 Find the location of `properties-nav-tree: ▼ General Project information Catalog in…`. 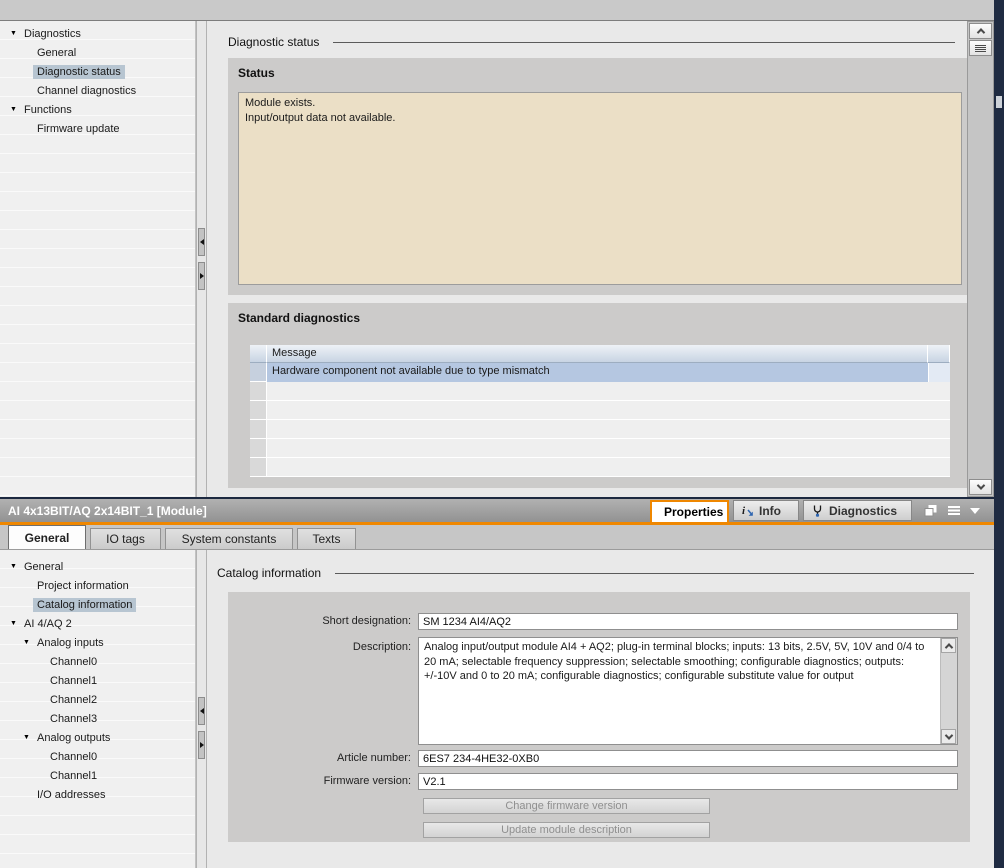

properties-nav-tree: ▼ General Project information Catalog in… is located at coordinates (98, 709).